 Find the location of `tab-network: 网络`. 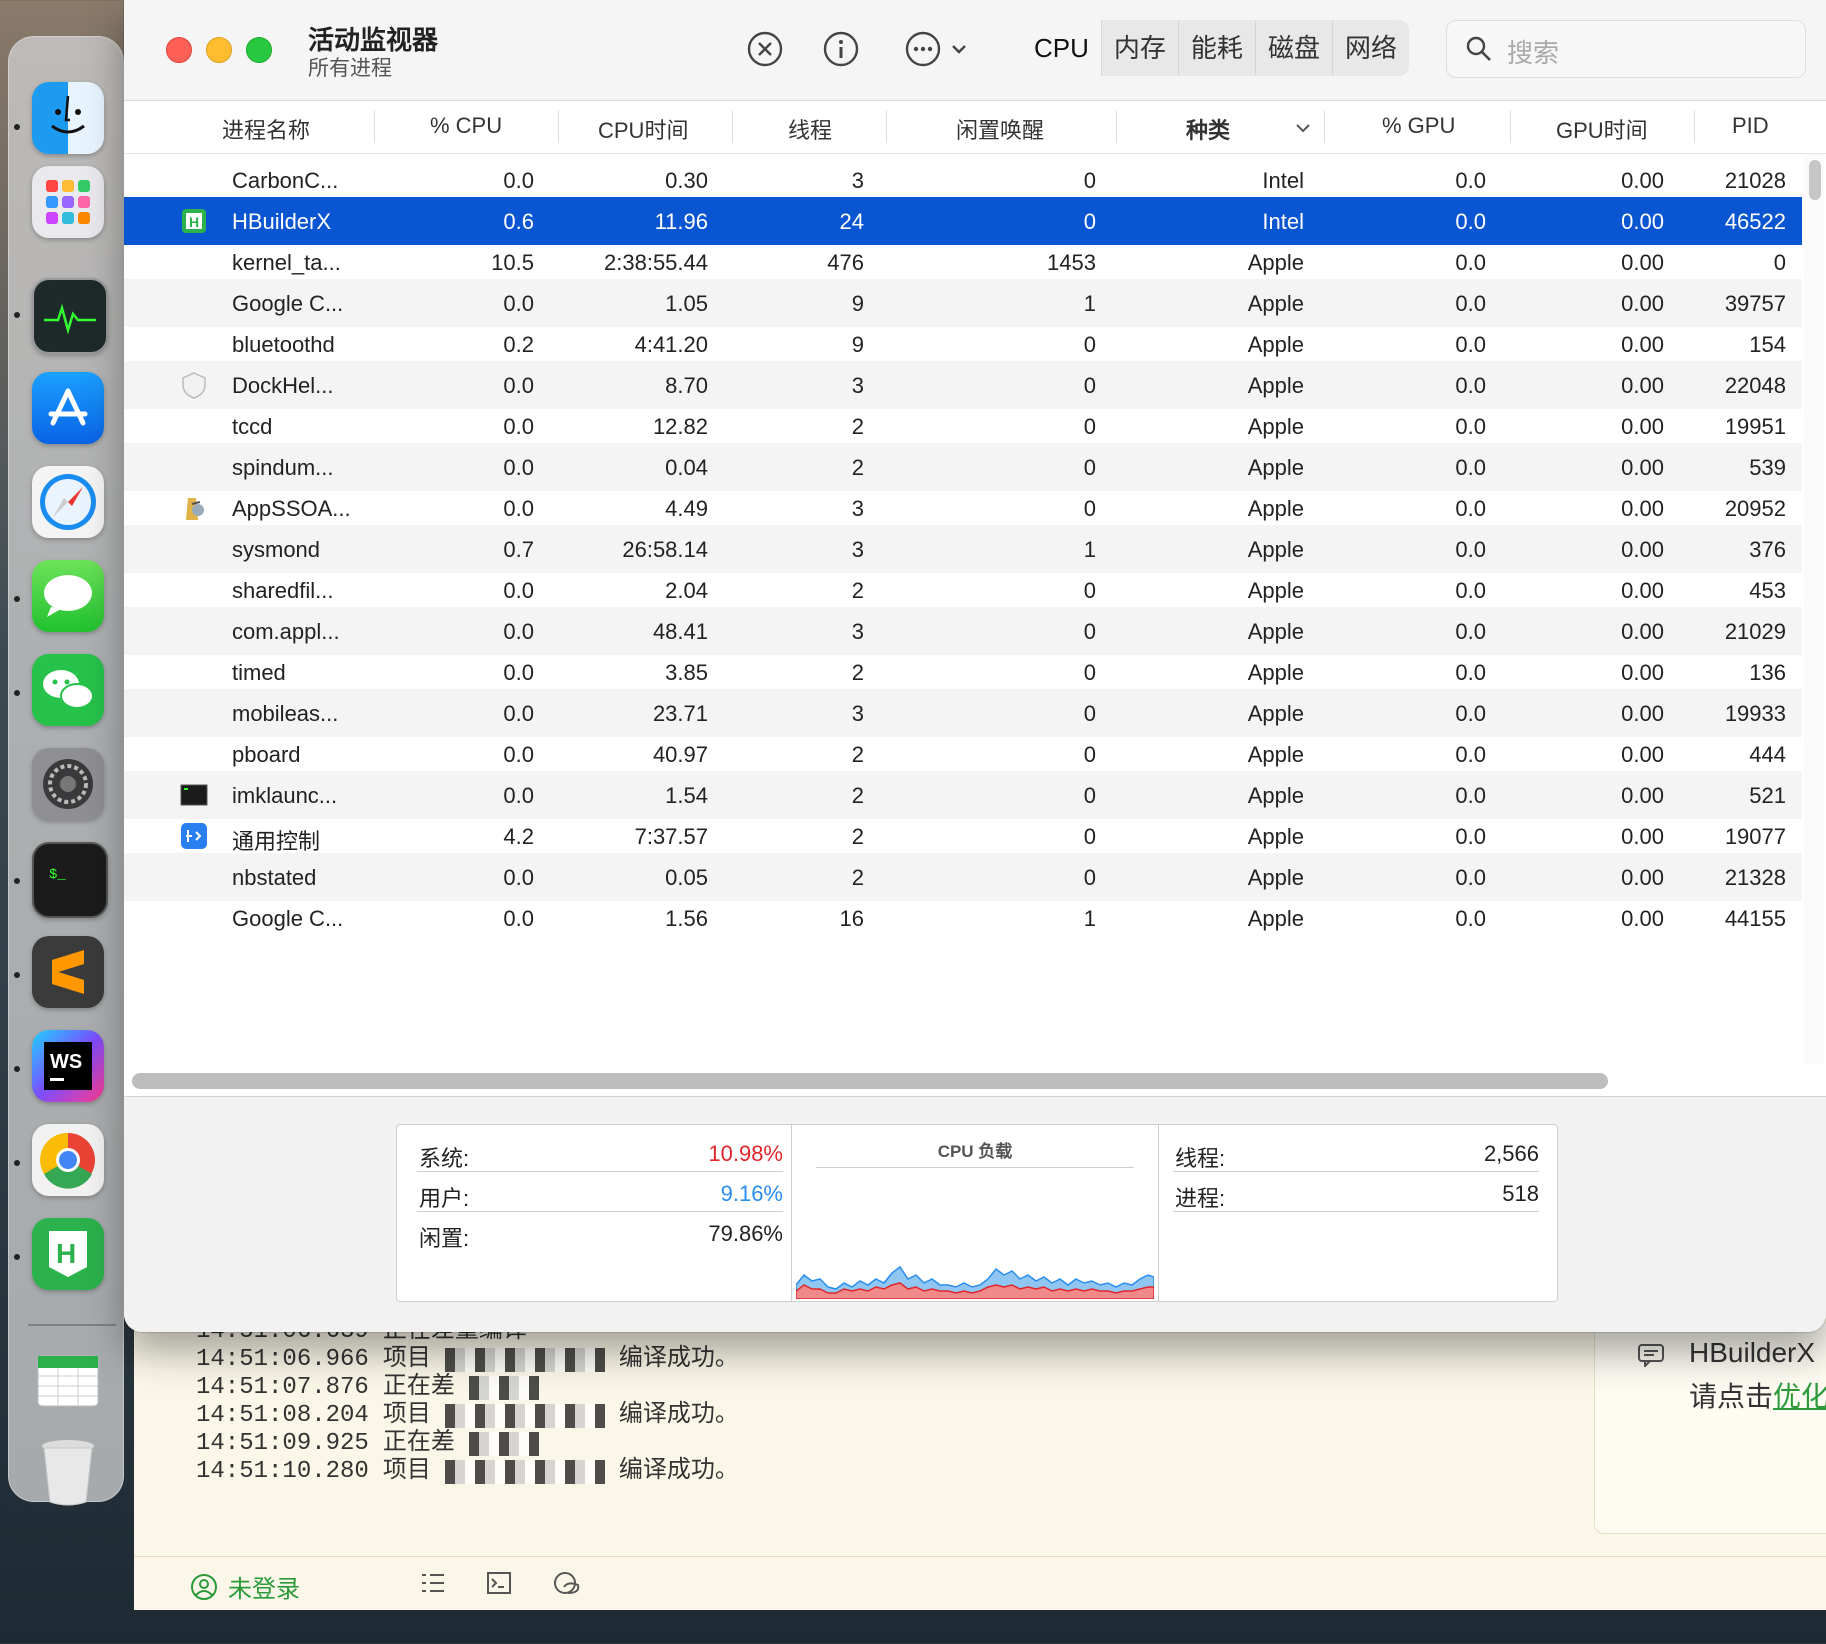

tab-network: 网络 is located at coordinates (1371, 48).